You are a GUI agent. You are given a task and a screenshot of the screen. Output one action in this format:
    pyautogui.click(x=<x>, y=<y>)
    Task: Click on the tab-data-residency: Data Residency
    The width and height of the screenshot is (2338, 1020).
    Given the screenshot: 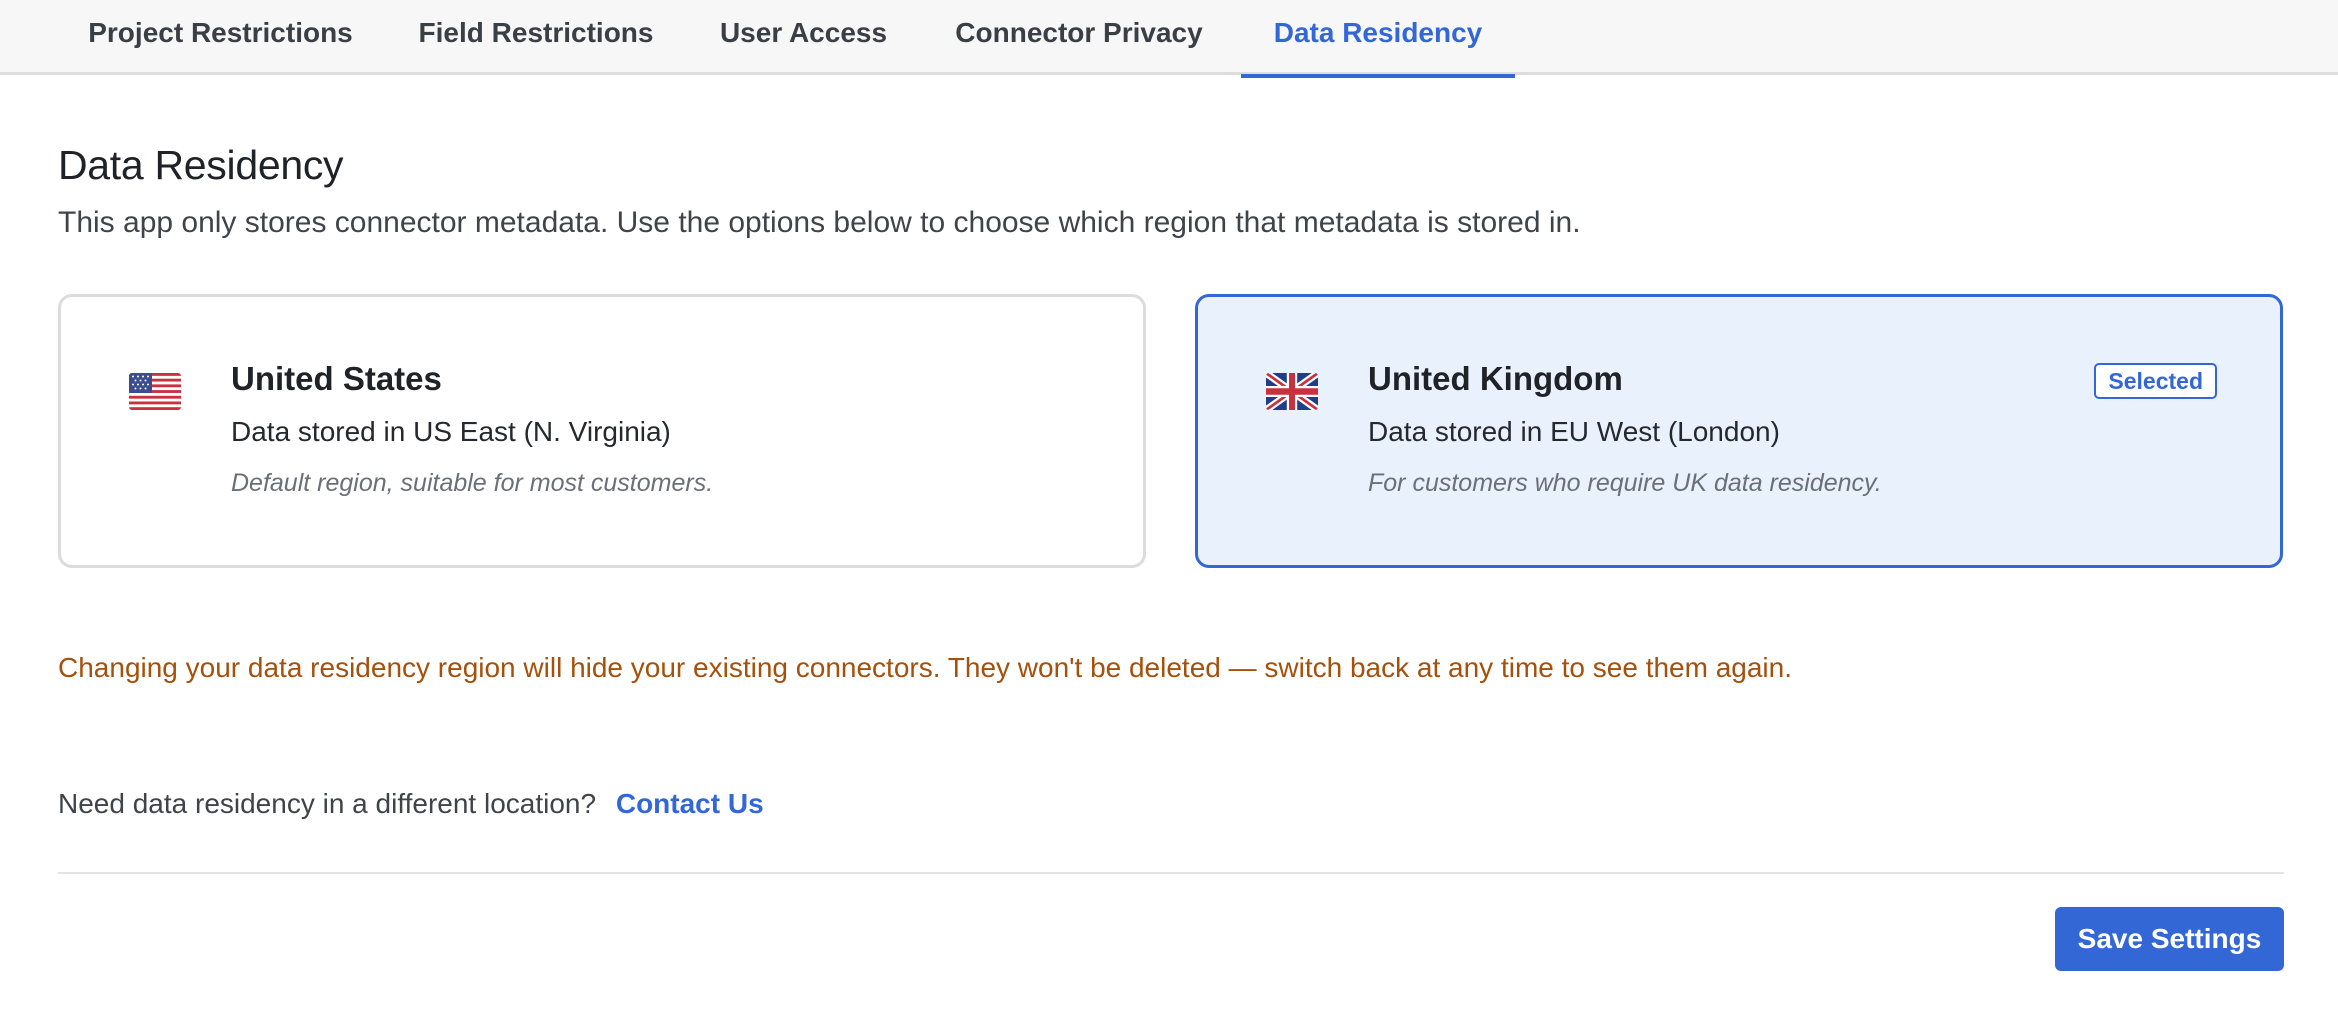 What is the action you would take?
    pyautogui.click(x=1378, y=39)
    